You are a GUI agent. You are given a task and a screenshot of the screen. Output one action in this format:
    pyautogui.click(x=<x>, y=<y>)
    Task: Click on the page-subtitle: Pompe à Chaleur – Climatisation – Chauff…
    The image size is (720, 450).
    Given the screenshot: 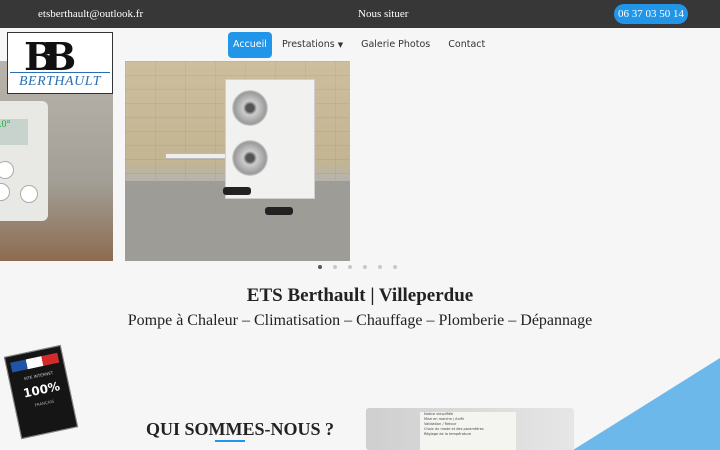 What is the action you would take?
    pyautogui.click(x=360, y=320)
    